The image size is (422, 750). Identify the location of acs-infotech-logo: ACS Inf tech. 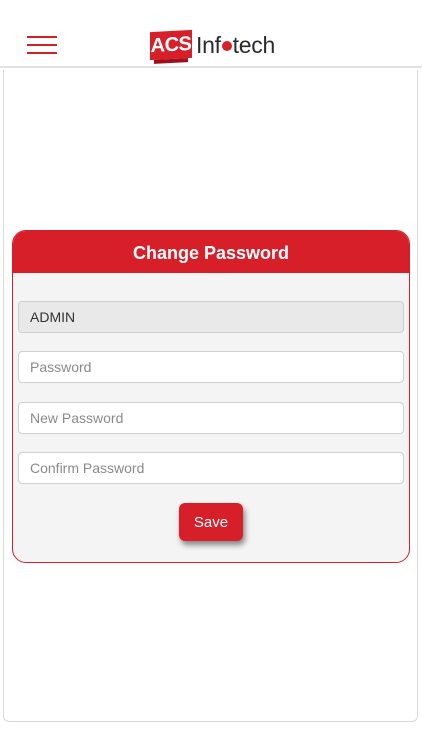
(220, 45).